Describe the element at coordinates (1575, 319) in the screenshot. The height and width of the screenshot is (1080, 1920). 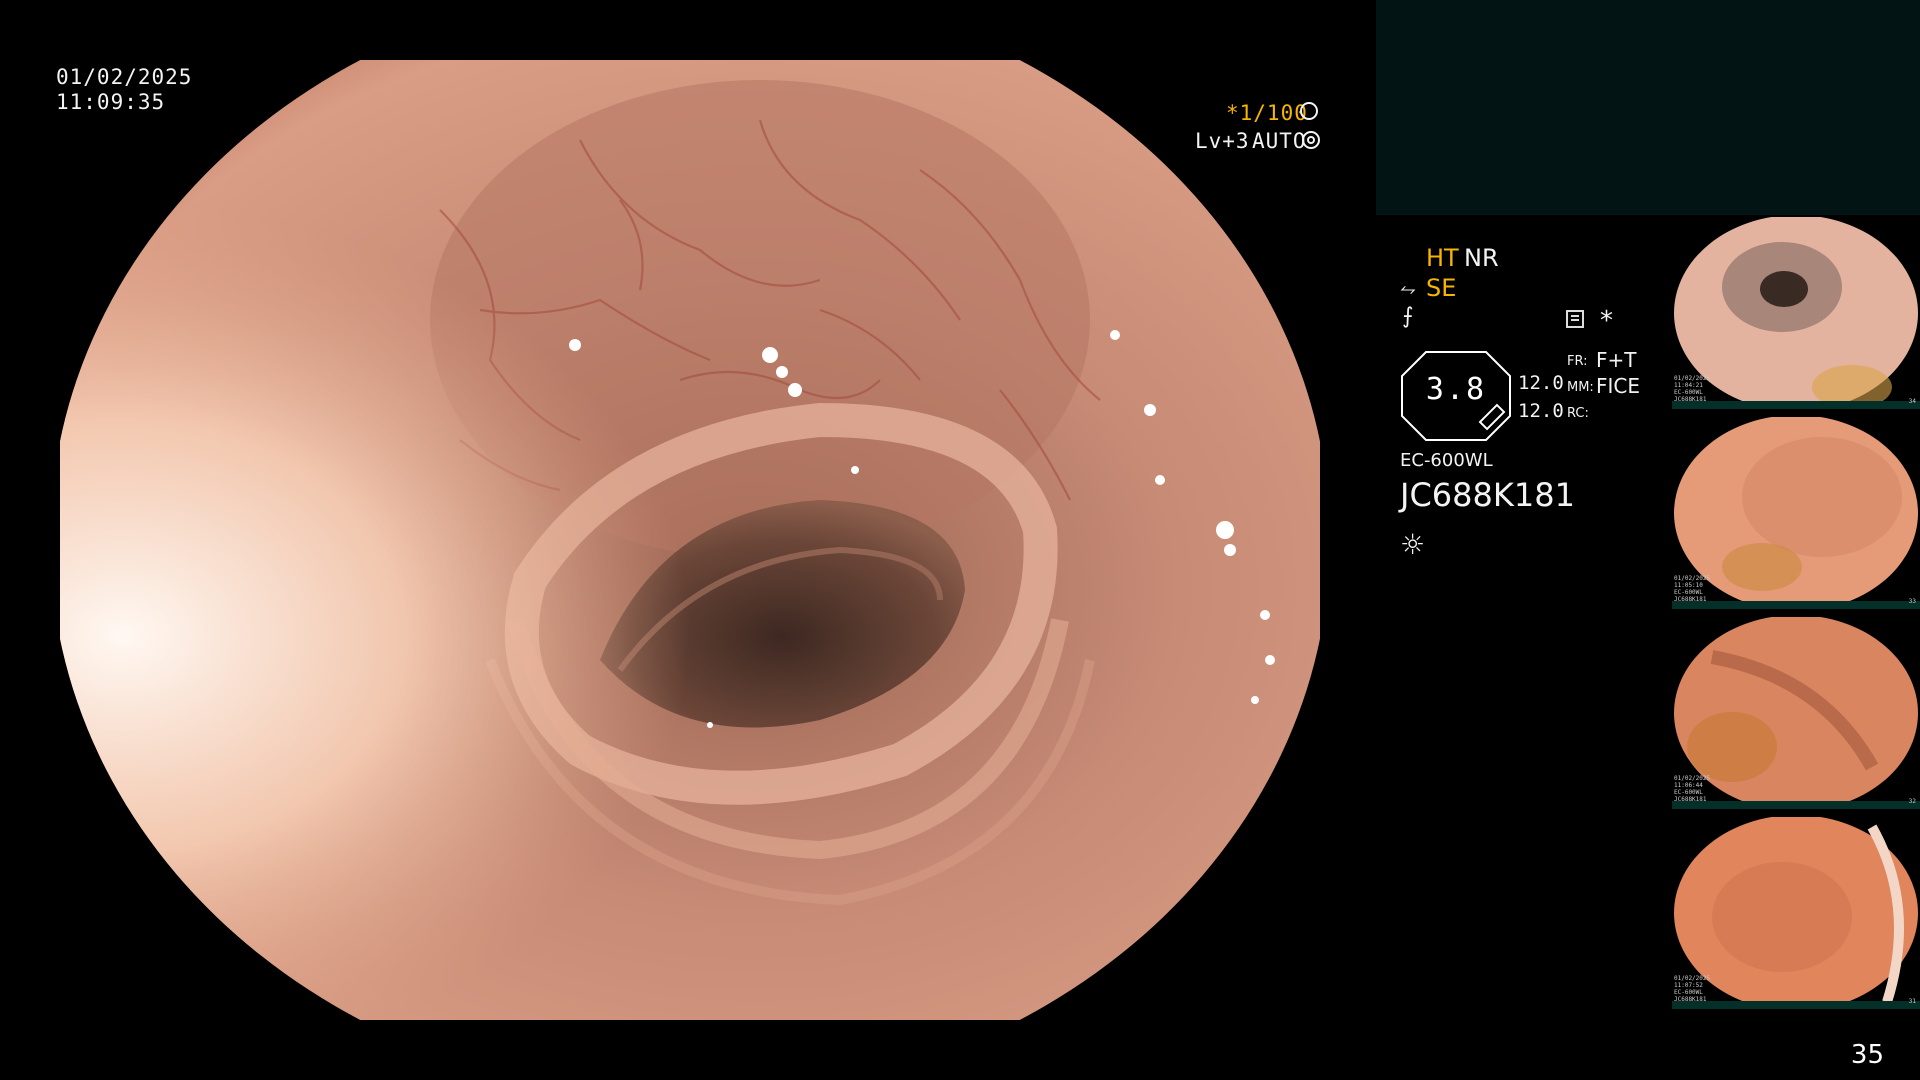
I see `record-icon` at that location.